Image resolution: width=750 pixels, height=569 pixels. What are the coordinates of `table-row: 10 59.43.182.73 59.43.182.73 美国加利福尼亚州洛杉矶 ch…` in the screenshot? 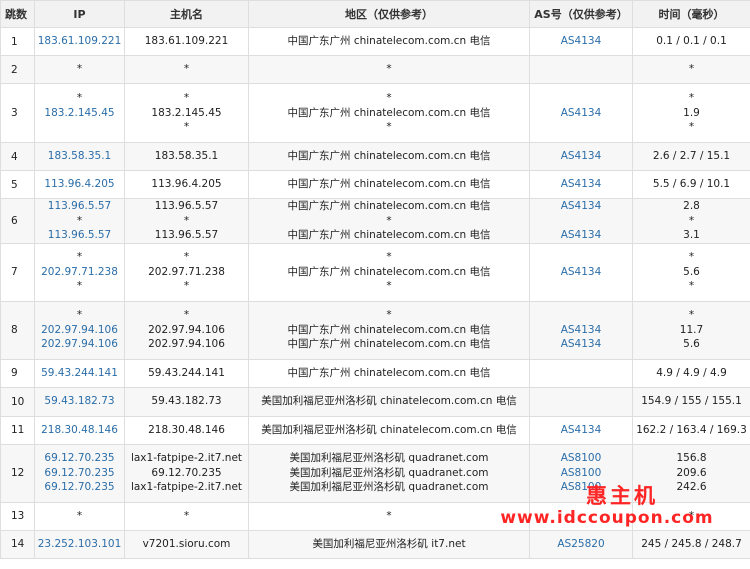 It's located at (375, 401).